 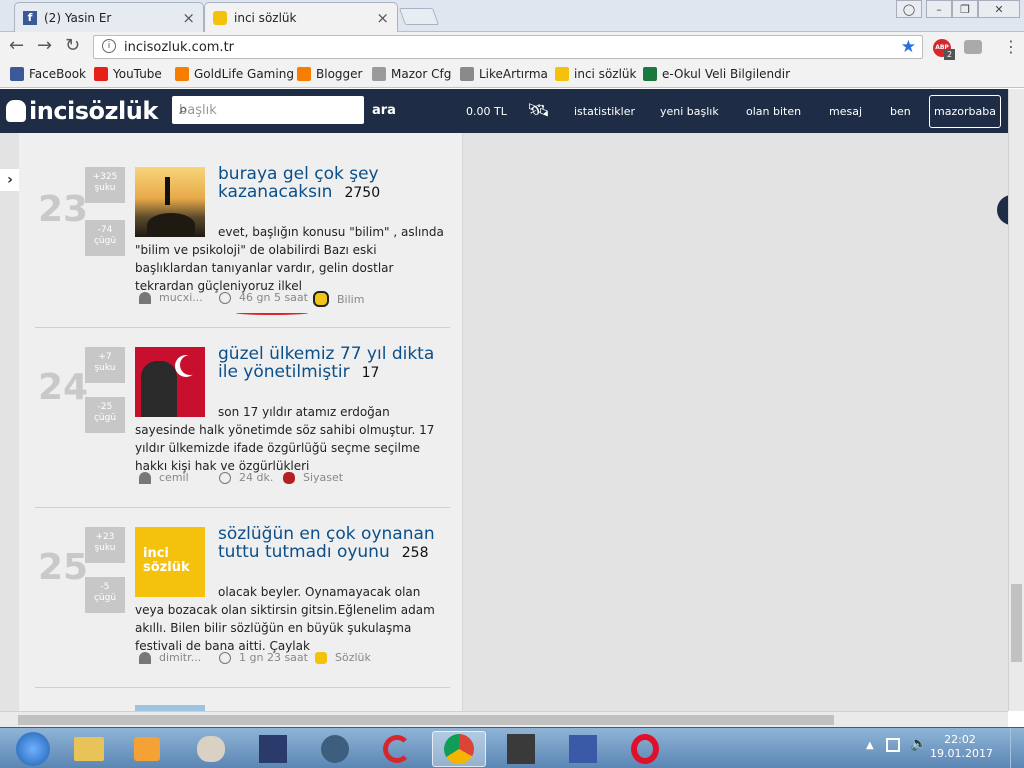 What do you see at coordinates (908, 47) in the screenshot?
I see `bookmark-star-icon: ★` at bounding box center [908, 47].